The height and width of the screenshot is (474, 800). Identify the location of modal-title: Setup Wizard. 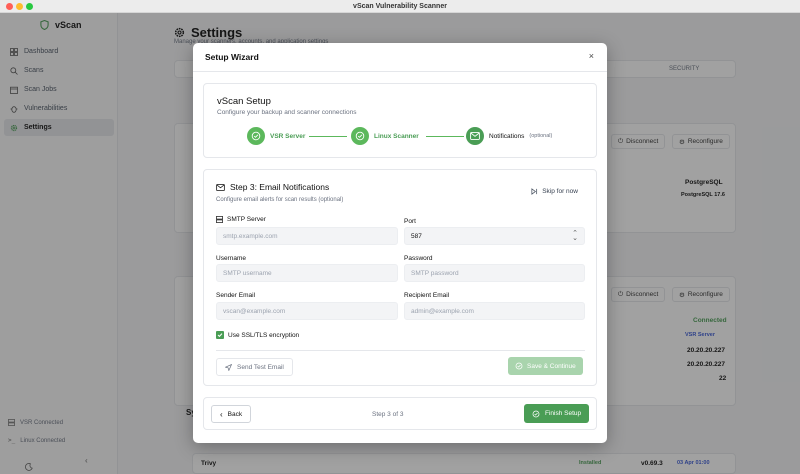
(232, 57).